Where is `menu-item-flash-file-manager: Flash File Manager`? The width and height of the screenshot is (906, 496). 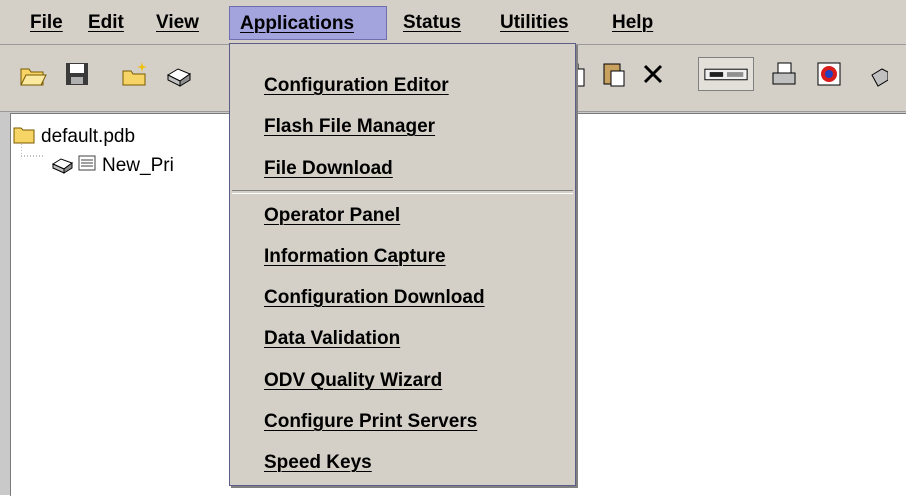 menu-item-flash-file-manager: Flash File Manager is located at coordinates (349, 127).